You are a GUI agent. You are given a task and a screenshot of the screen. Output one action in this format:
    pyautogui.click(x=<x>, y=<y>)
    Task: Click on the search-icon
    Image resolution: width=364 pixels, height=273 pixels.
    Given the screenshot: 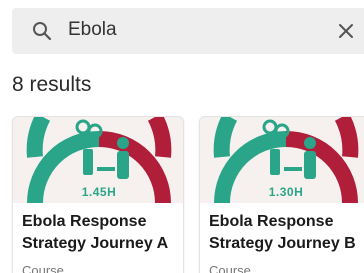 What is the action you would take?
    pyautogui.click(x=42, y=31)
    